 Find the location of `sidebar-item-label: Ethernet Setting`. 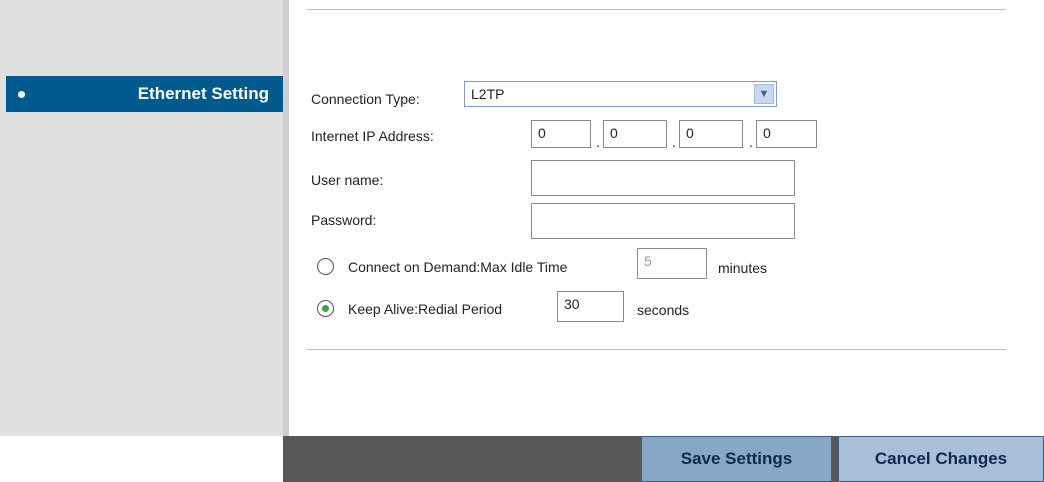

sidebar-item-label: Ethernet Setting is located at coordinates (203, 93).